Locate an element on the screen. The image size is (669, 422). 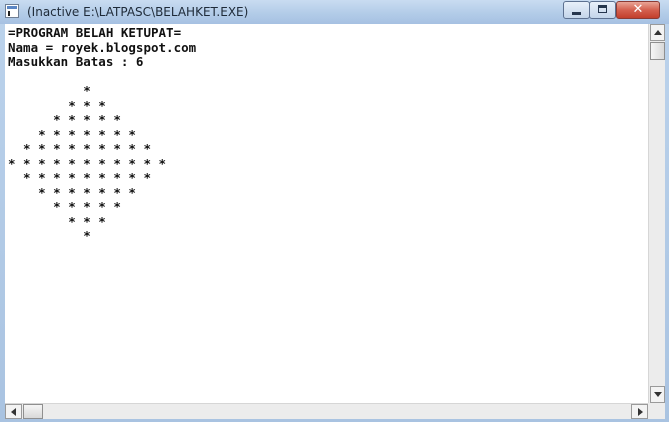
console-line: =PROGRAM BELAH KETUPAT= is located at coordinates (95, 32).